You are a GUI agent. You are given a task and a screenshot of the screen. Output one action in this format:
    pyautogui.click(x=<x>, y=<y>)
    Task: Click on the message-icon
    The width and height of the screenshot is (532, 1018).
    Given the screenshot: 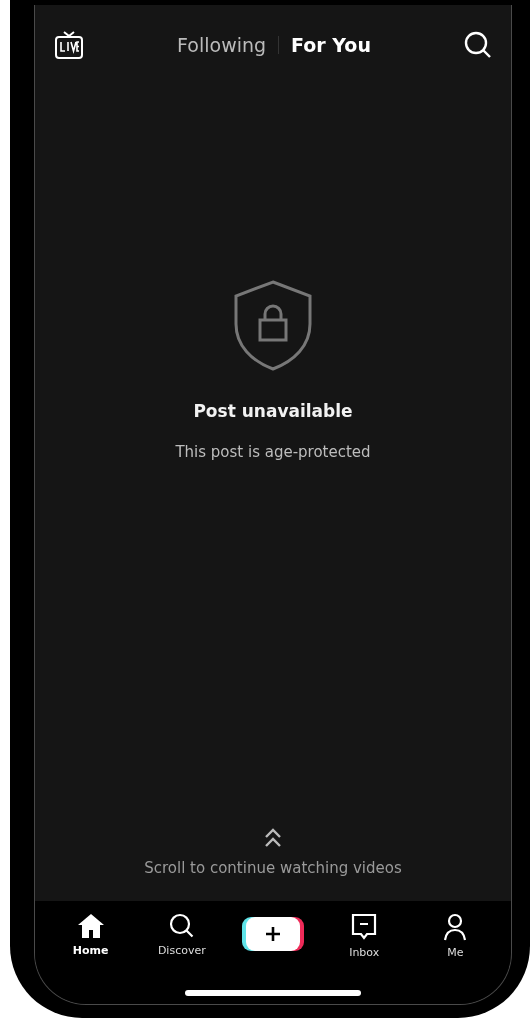 What is the action you would take?
    pyautogui.click(x=364, y=927)
    